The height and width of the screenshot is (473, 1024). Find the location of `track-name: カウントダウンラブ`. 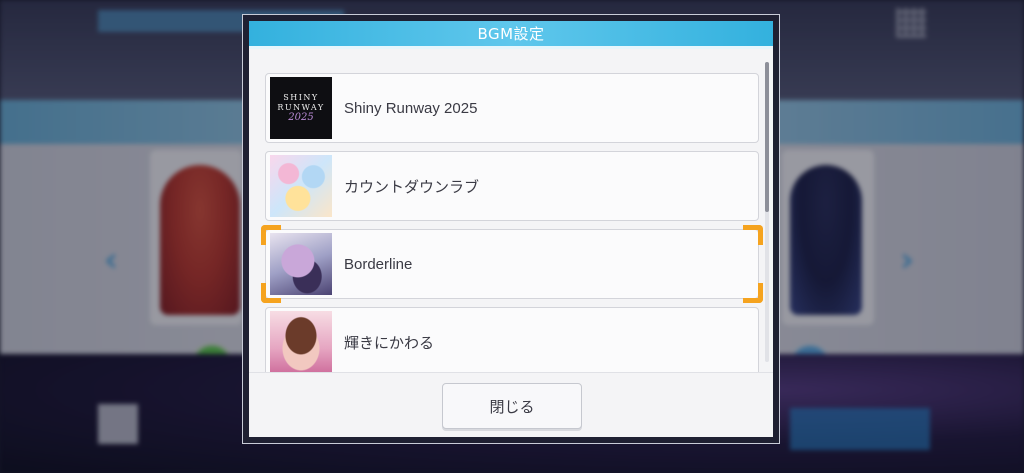

track-name: カウントダウンラブ is located at coordinates (412, 187).